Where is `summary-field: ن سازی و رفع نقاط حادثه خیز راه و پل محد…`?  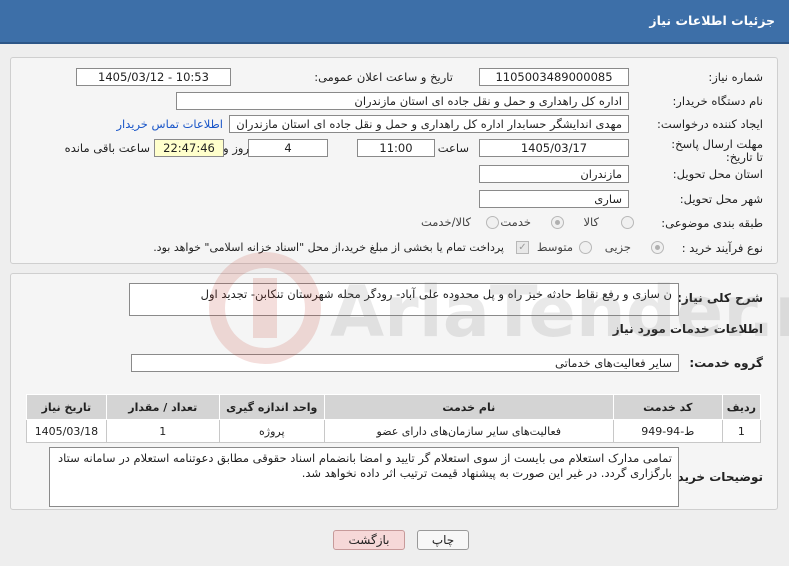 summary-field: ن سازی و رفع نقاط حادثه خیز راه و پل محد… is located at coordinates (404, 299).